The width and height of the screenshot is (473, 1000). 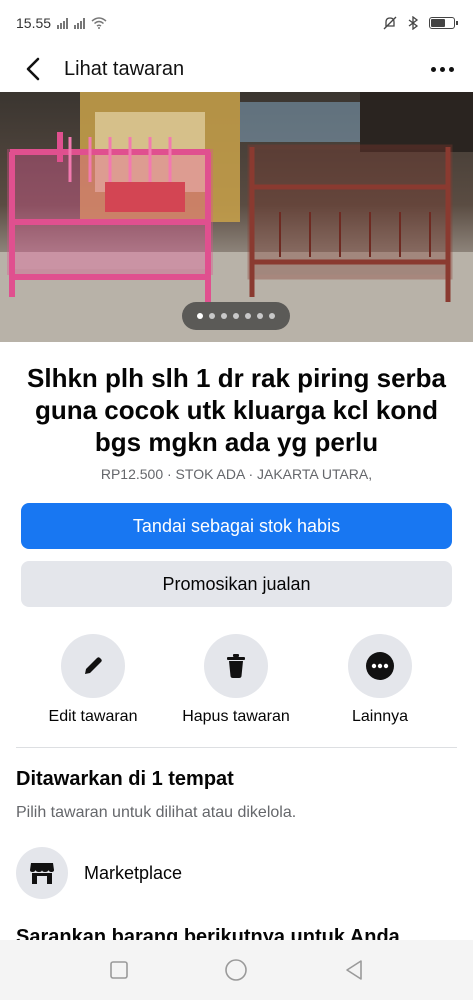 I want to click on back-arrow-icon, so click(x=33, y=69).